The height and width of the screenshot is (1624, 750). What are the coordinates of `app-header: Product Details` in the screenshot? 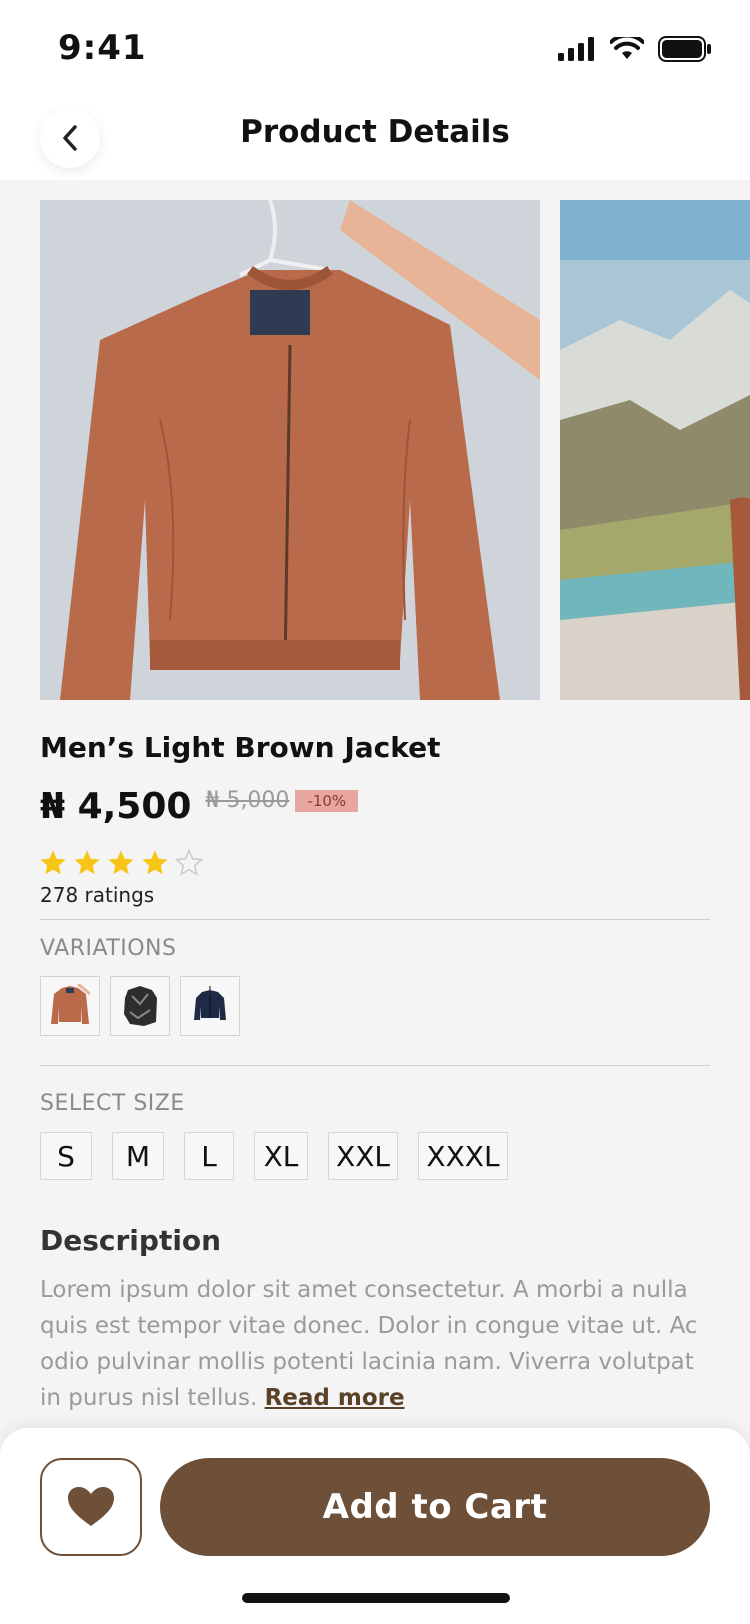 It's located at (375, 140).